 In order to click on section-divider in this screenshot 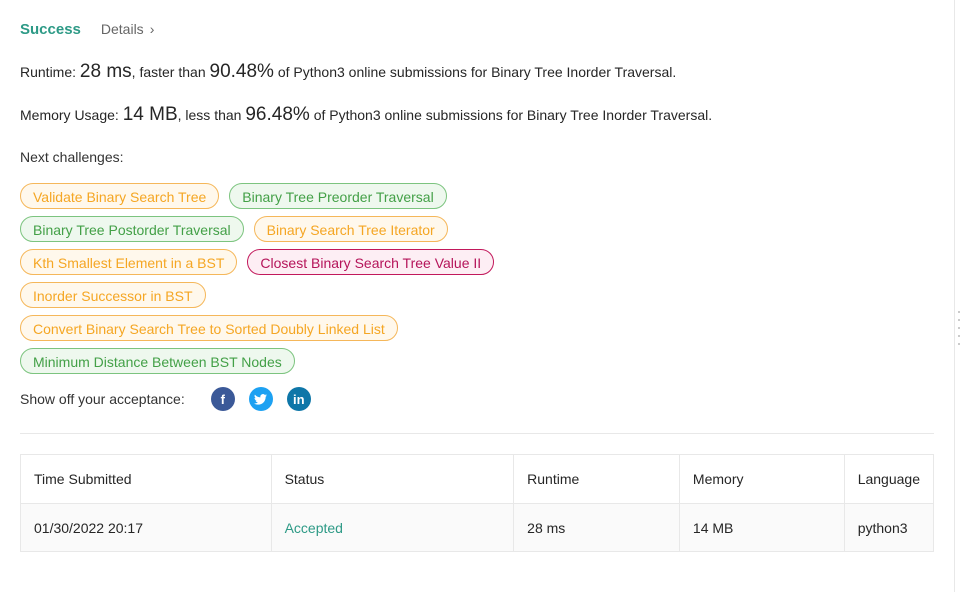, I will do `click(477, 433)`.